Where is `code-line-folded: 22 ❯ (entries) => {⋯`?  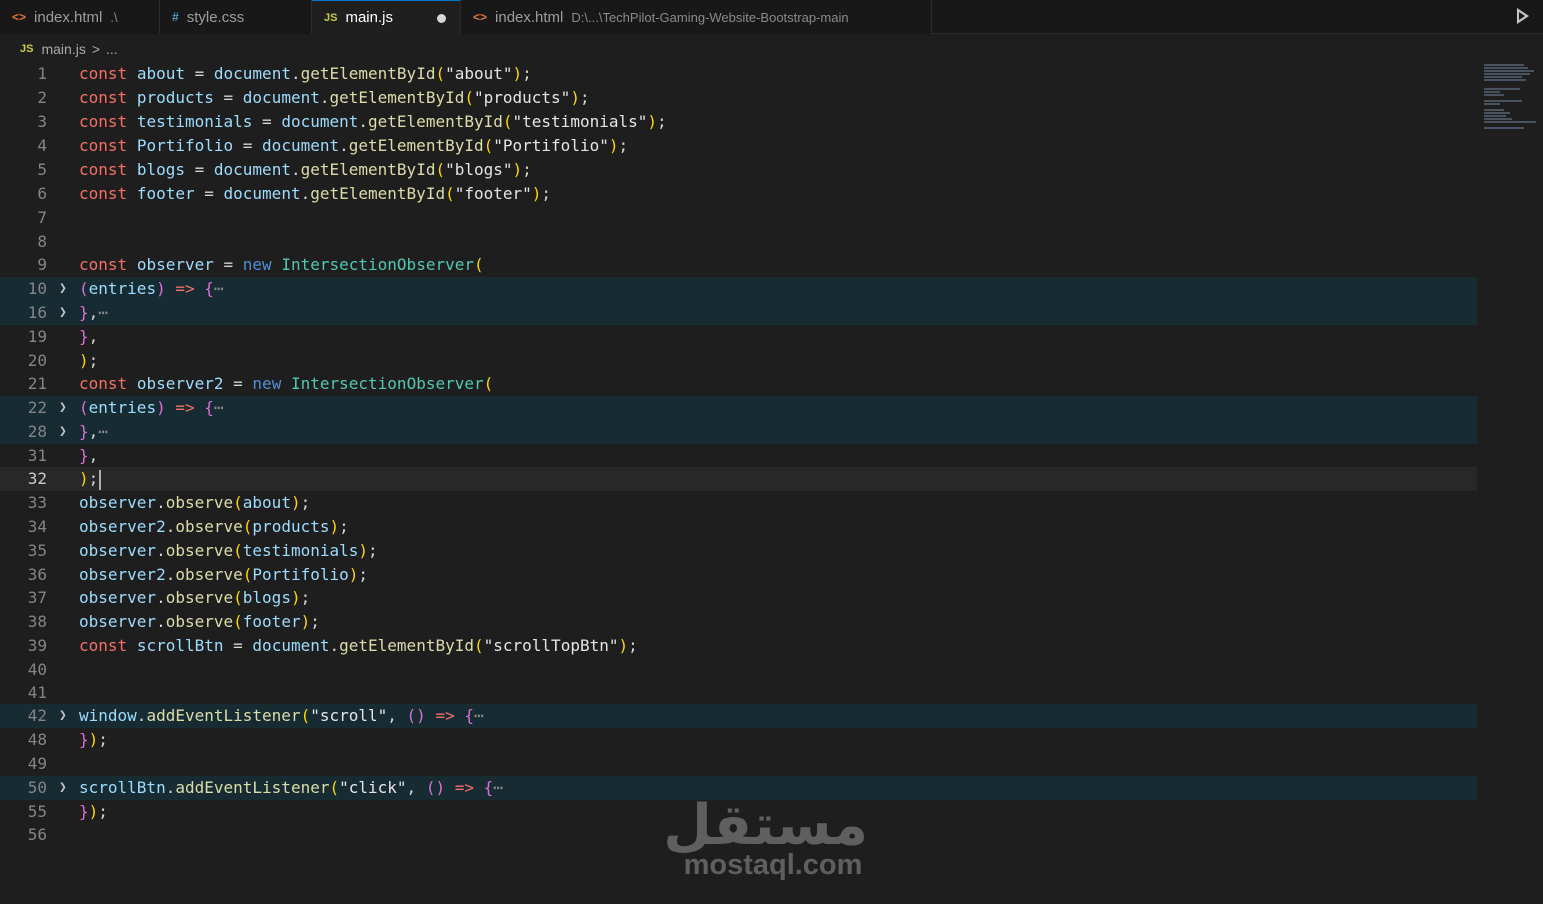
code-line-folded: 22 ❯ (entries) => {⋯ is located at coordinates (738, 408).